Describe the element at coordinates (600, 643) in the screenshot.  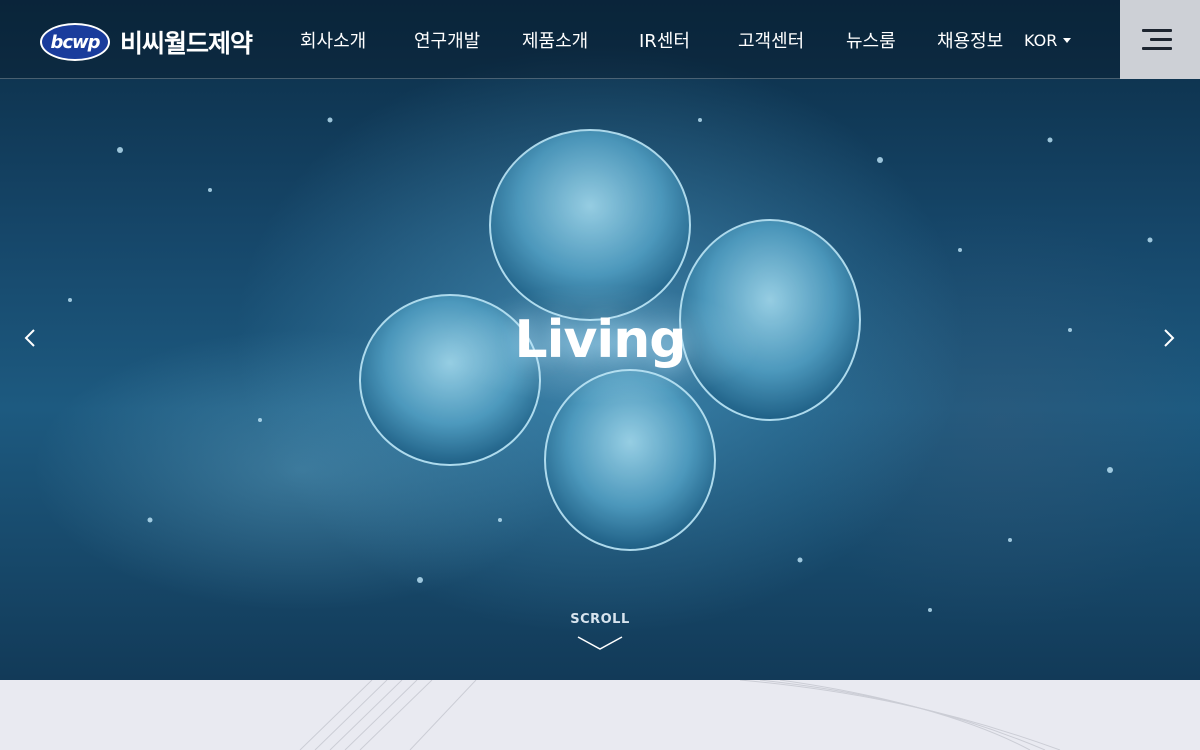
I see `chevron-down-icon` at that location.